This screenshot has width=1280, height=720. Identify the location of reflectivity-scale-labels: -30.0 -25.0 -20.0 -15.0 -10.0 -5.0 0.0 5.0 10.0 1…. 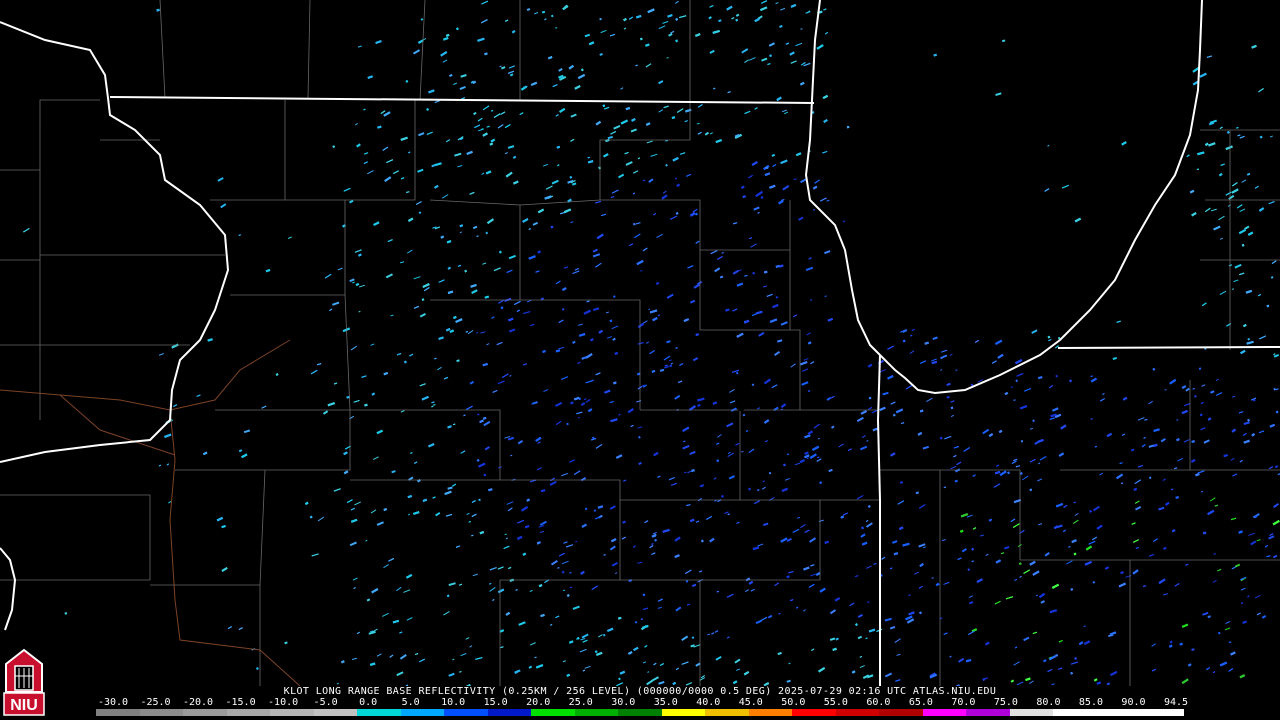
(640, 702).